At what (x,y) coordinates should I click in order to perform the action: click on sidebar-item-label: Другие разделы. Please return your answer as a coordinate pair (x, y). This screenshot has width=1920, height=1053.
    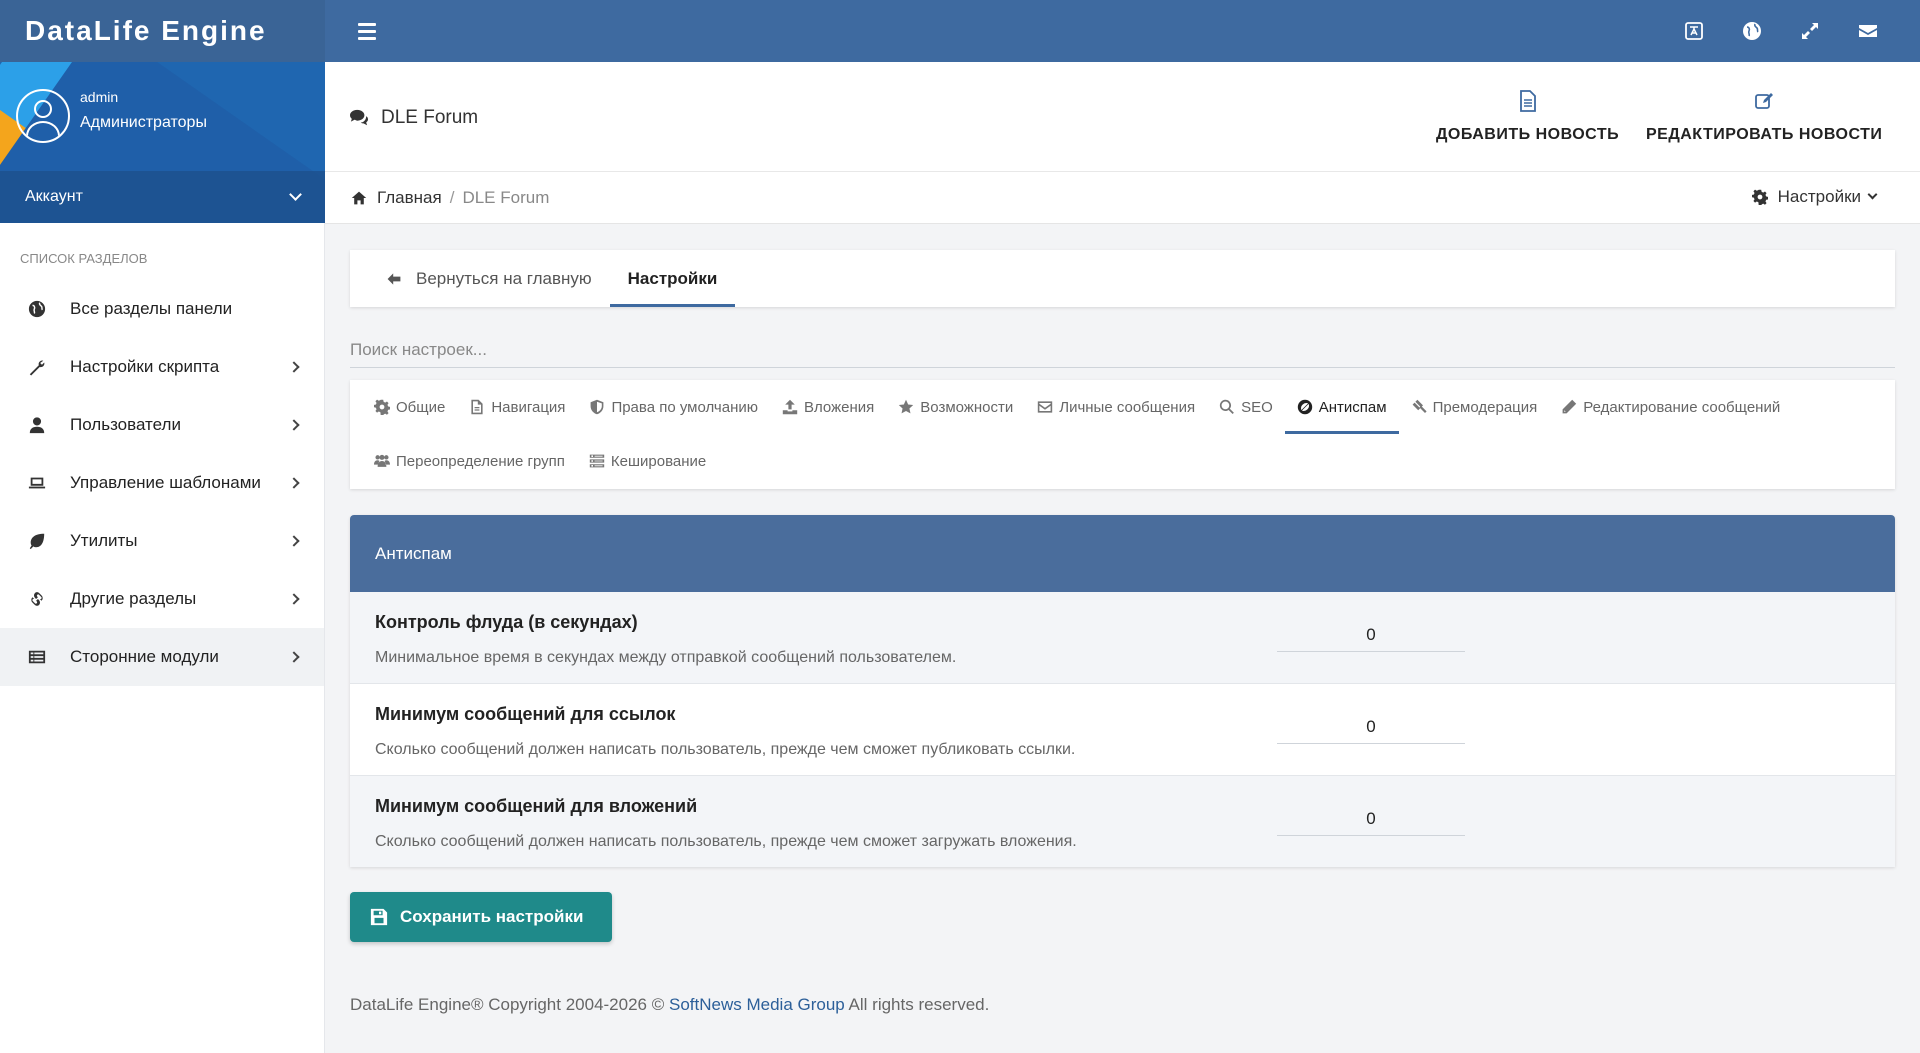
    Looking at the image, I should click on (133, 598).